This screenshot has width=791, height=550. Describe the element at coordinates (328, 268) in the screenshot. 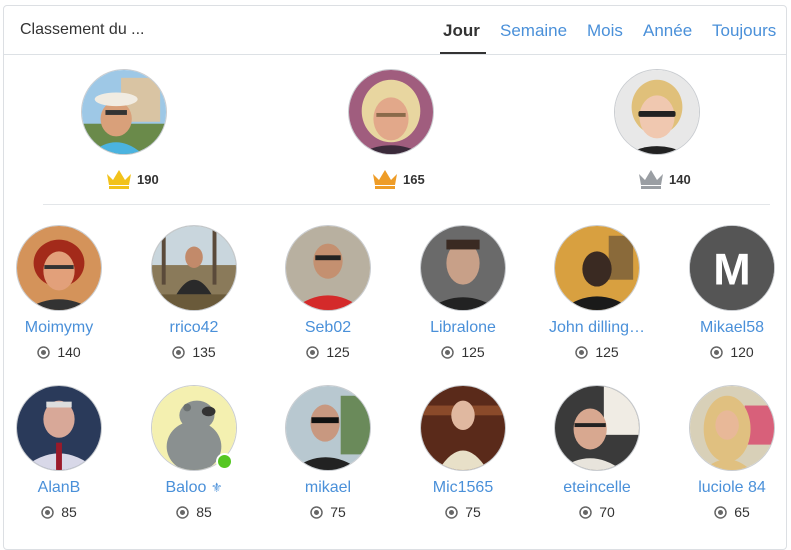

I see `avatar-seb02` at that location.